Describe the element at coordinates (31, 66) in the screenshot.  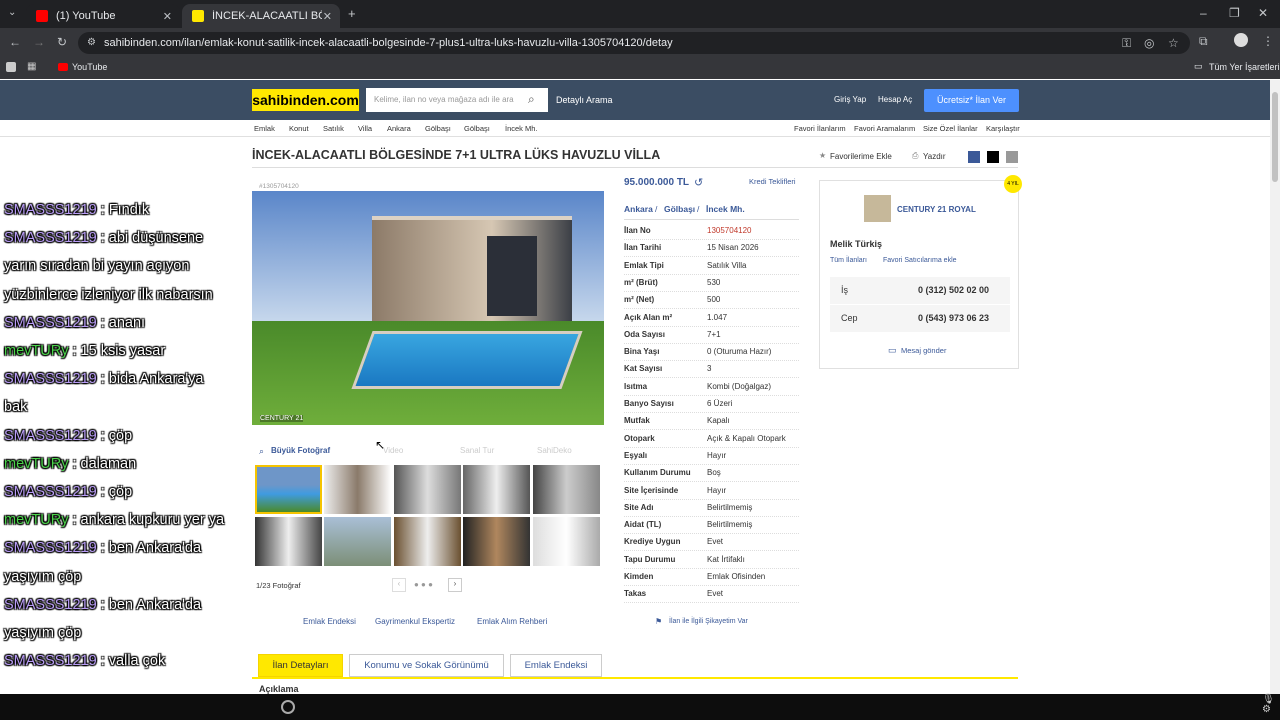
I see `grid-icon: ▦` at that location.